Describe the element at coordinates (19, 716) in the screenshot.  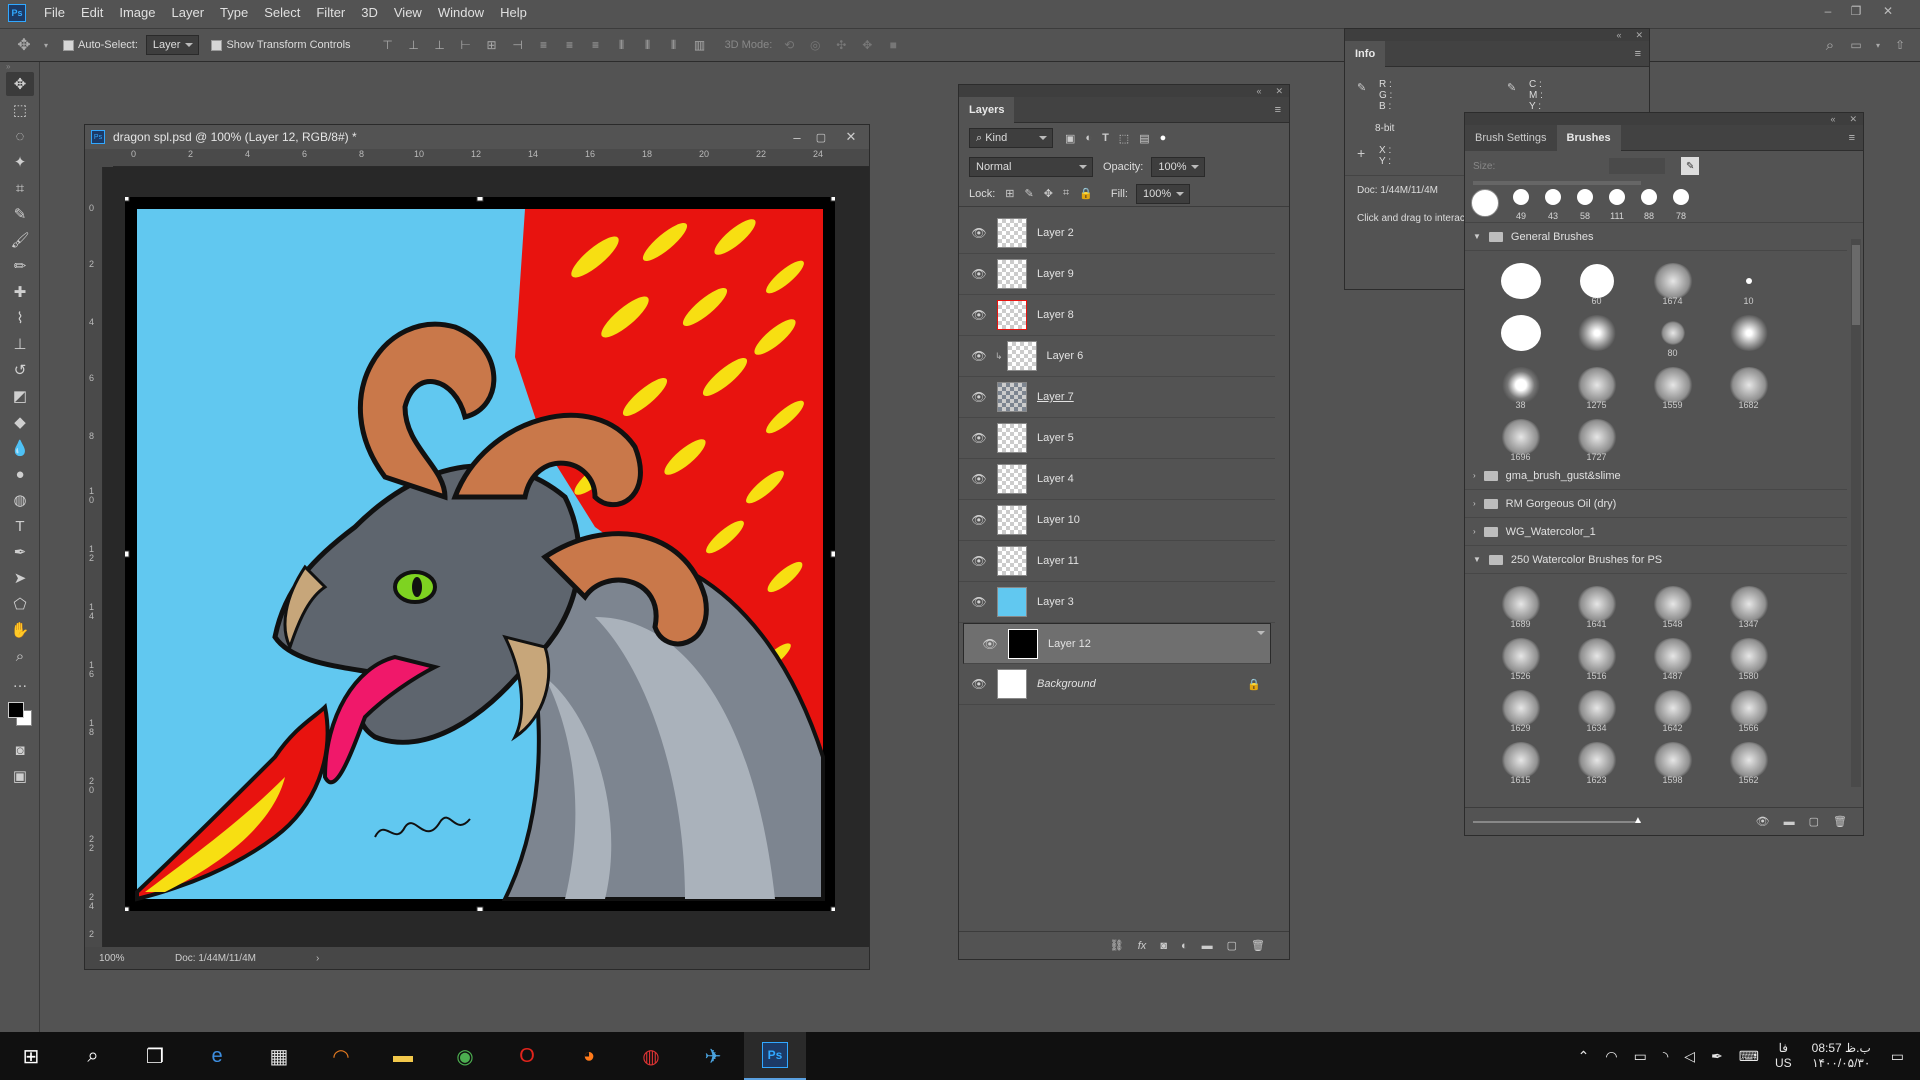
I see `color-swatches` at that location.